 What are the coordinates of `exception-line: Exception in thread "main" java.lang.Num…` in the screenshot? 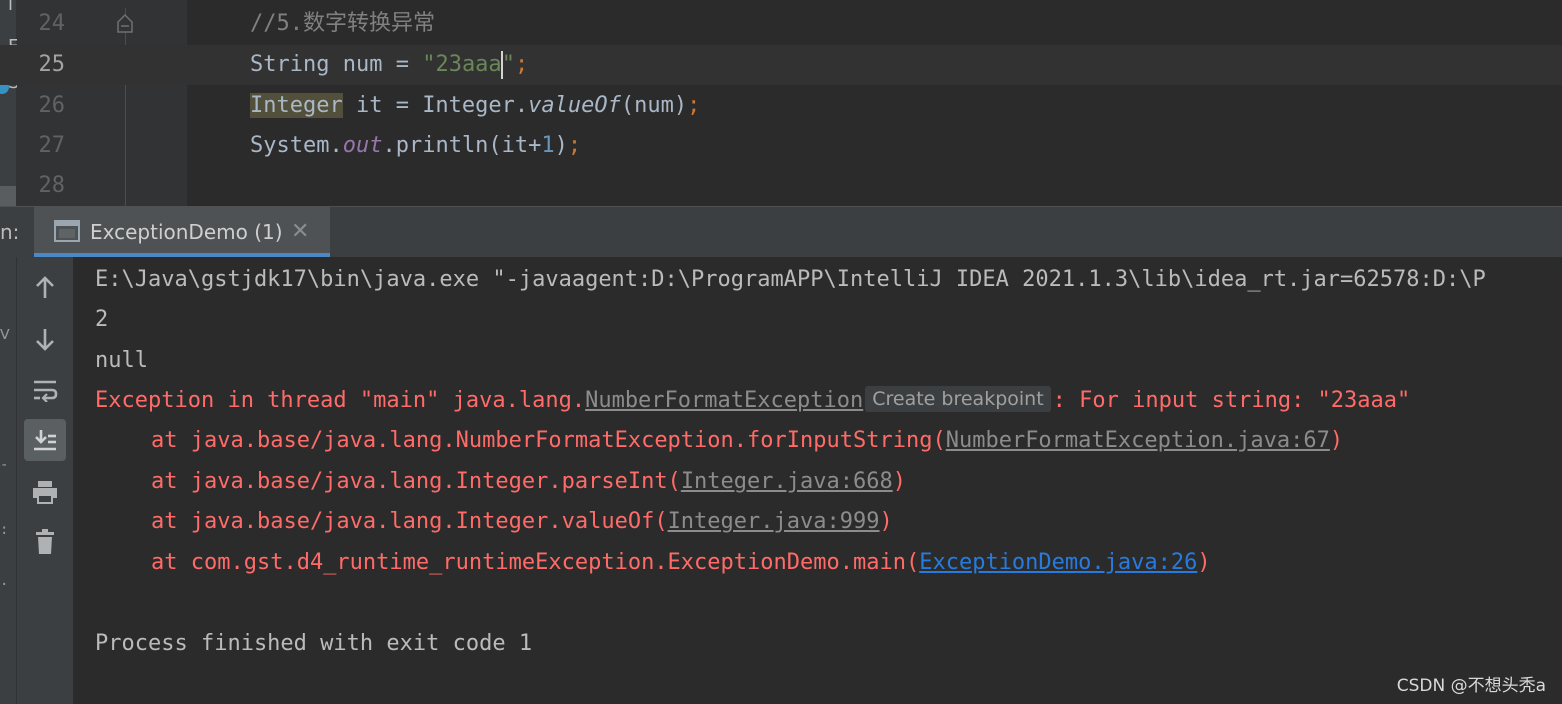 It's located at (752, 401).